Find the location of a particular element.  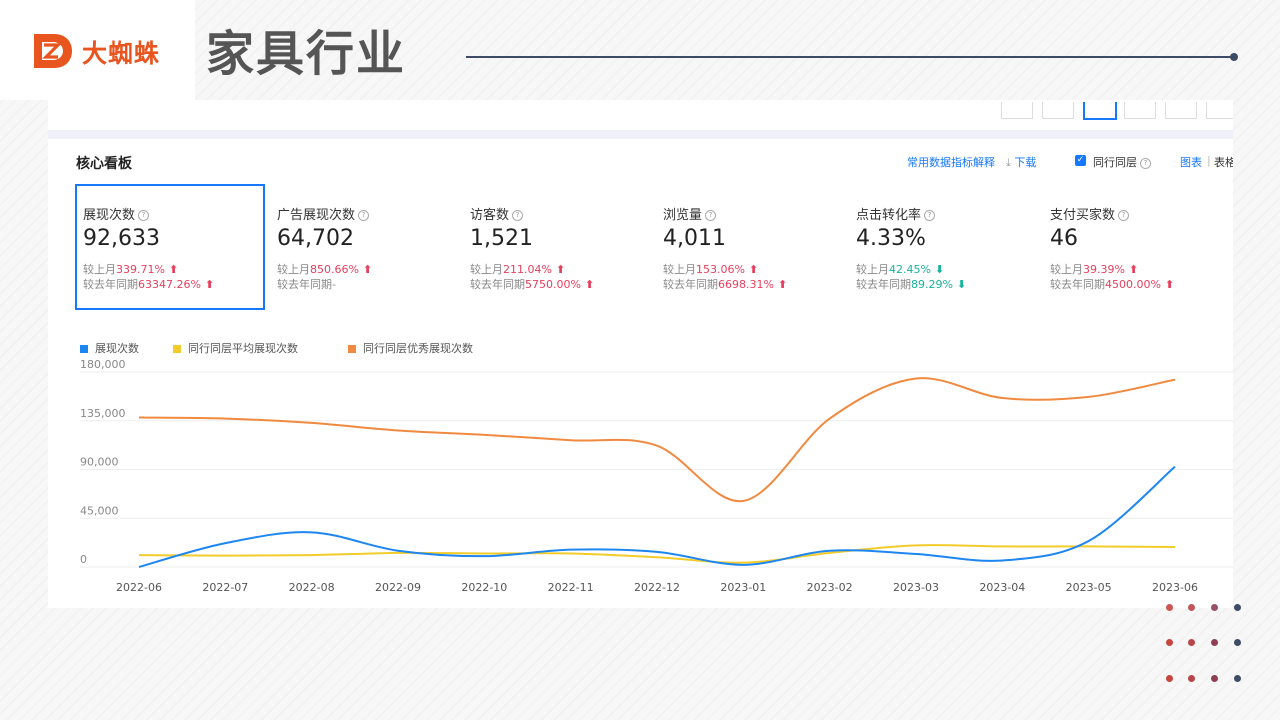

legend-item-peer-excellent: 同行同层优秀展现次数 is located at coordinates (410, 348).